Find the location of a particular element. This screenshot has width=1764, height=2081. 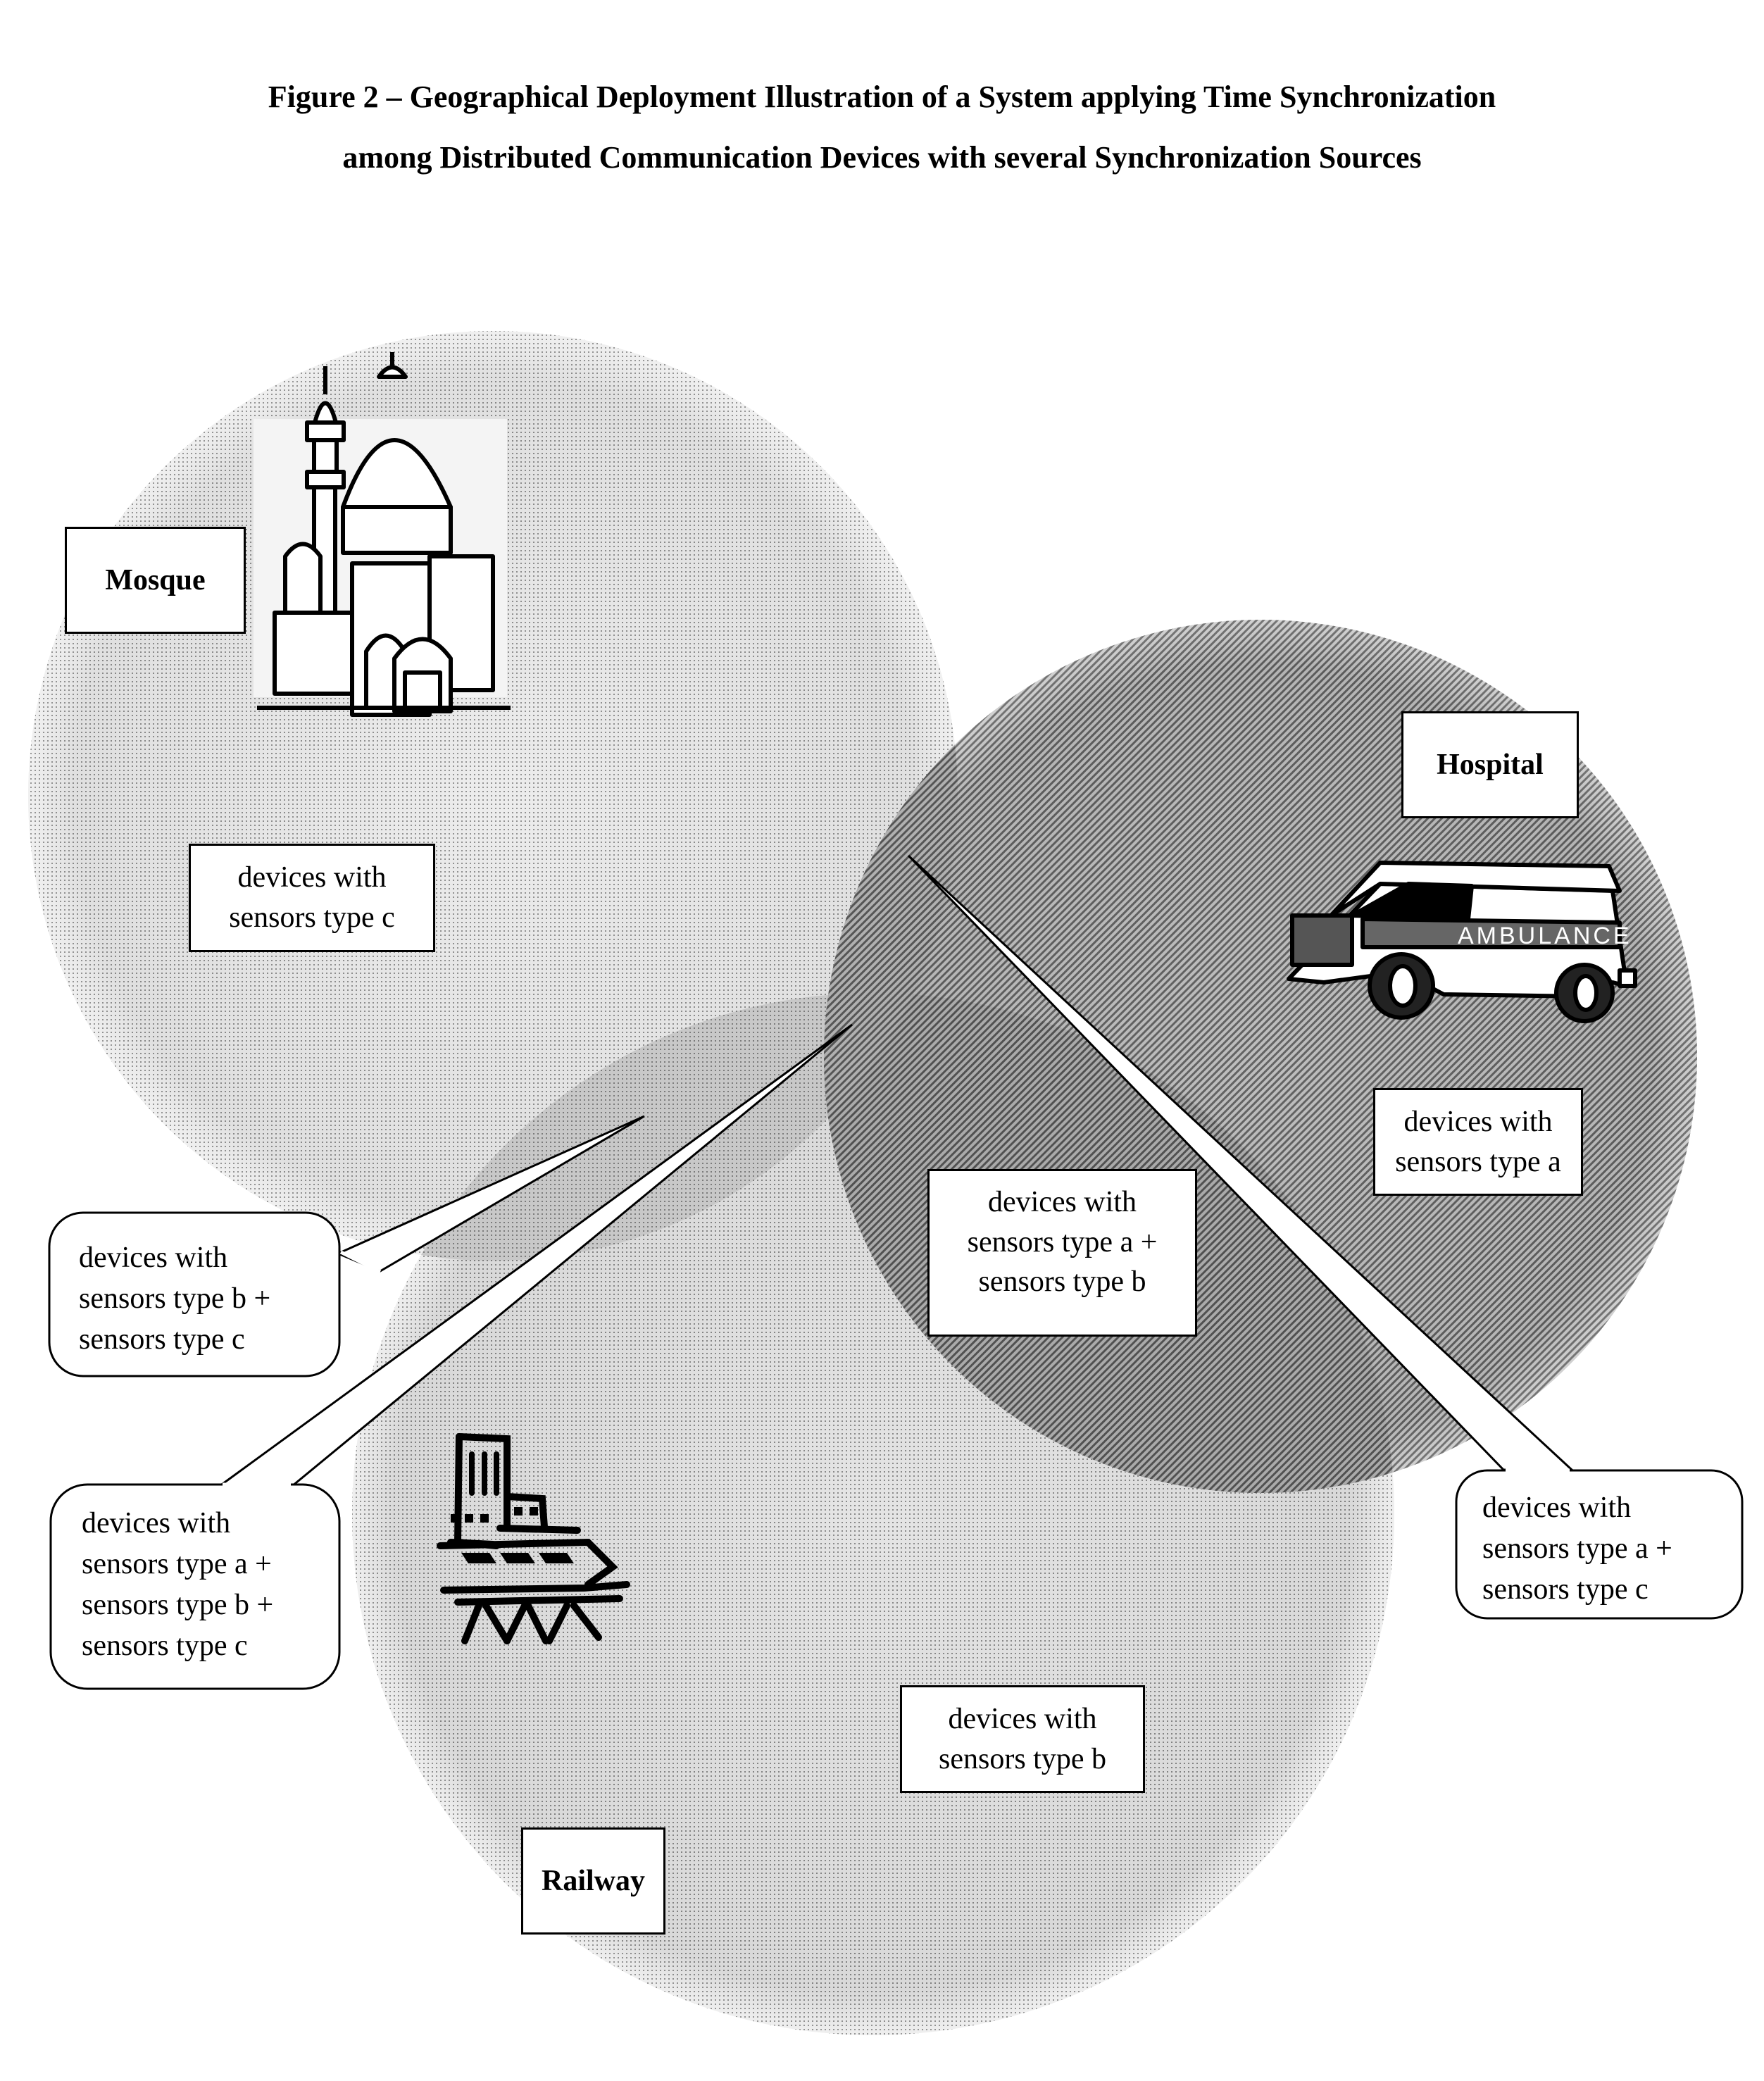

ambulance-text: AMBULANCE is located at coordinates (1545, 936).